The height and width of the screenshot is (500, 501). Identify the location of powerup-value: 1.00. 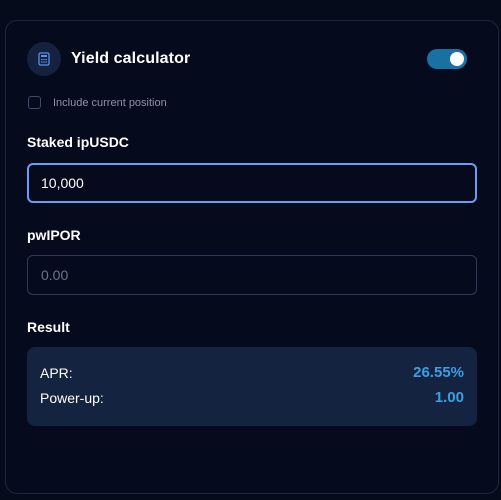
(449, 397).